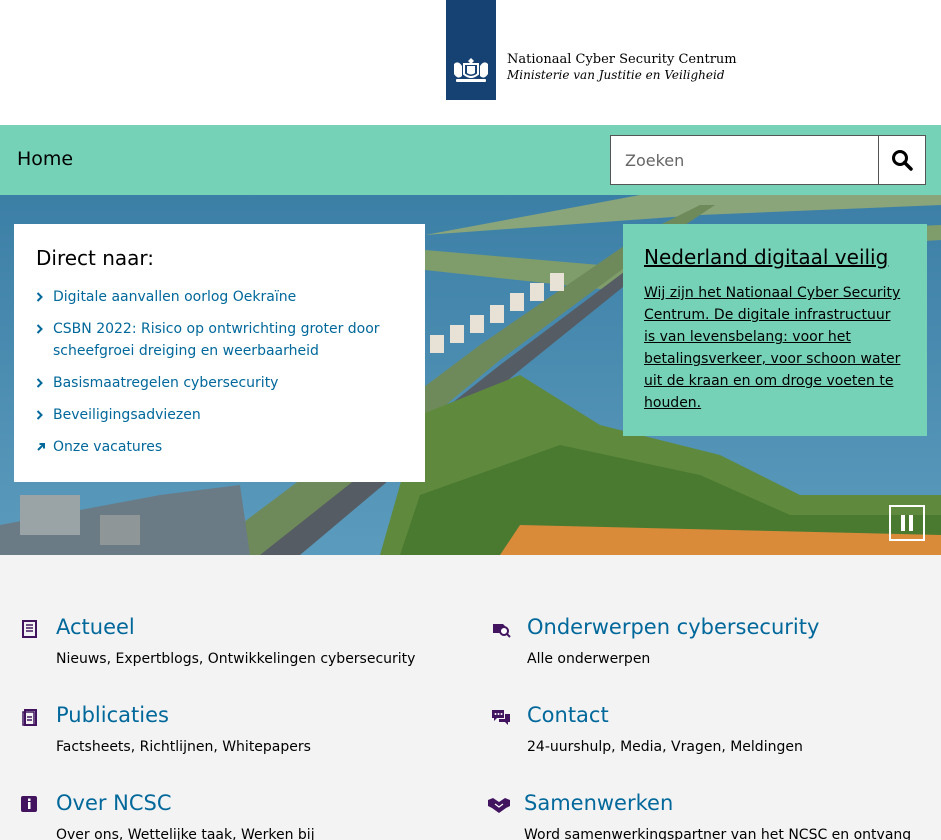 This screenshot has width=941, height=840. I want to click on tile-desc: Factsheets, Richtlijnen, Whitepapers, so click(183, 747).